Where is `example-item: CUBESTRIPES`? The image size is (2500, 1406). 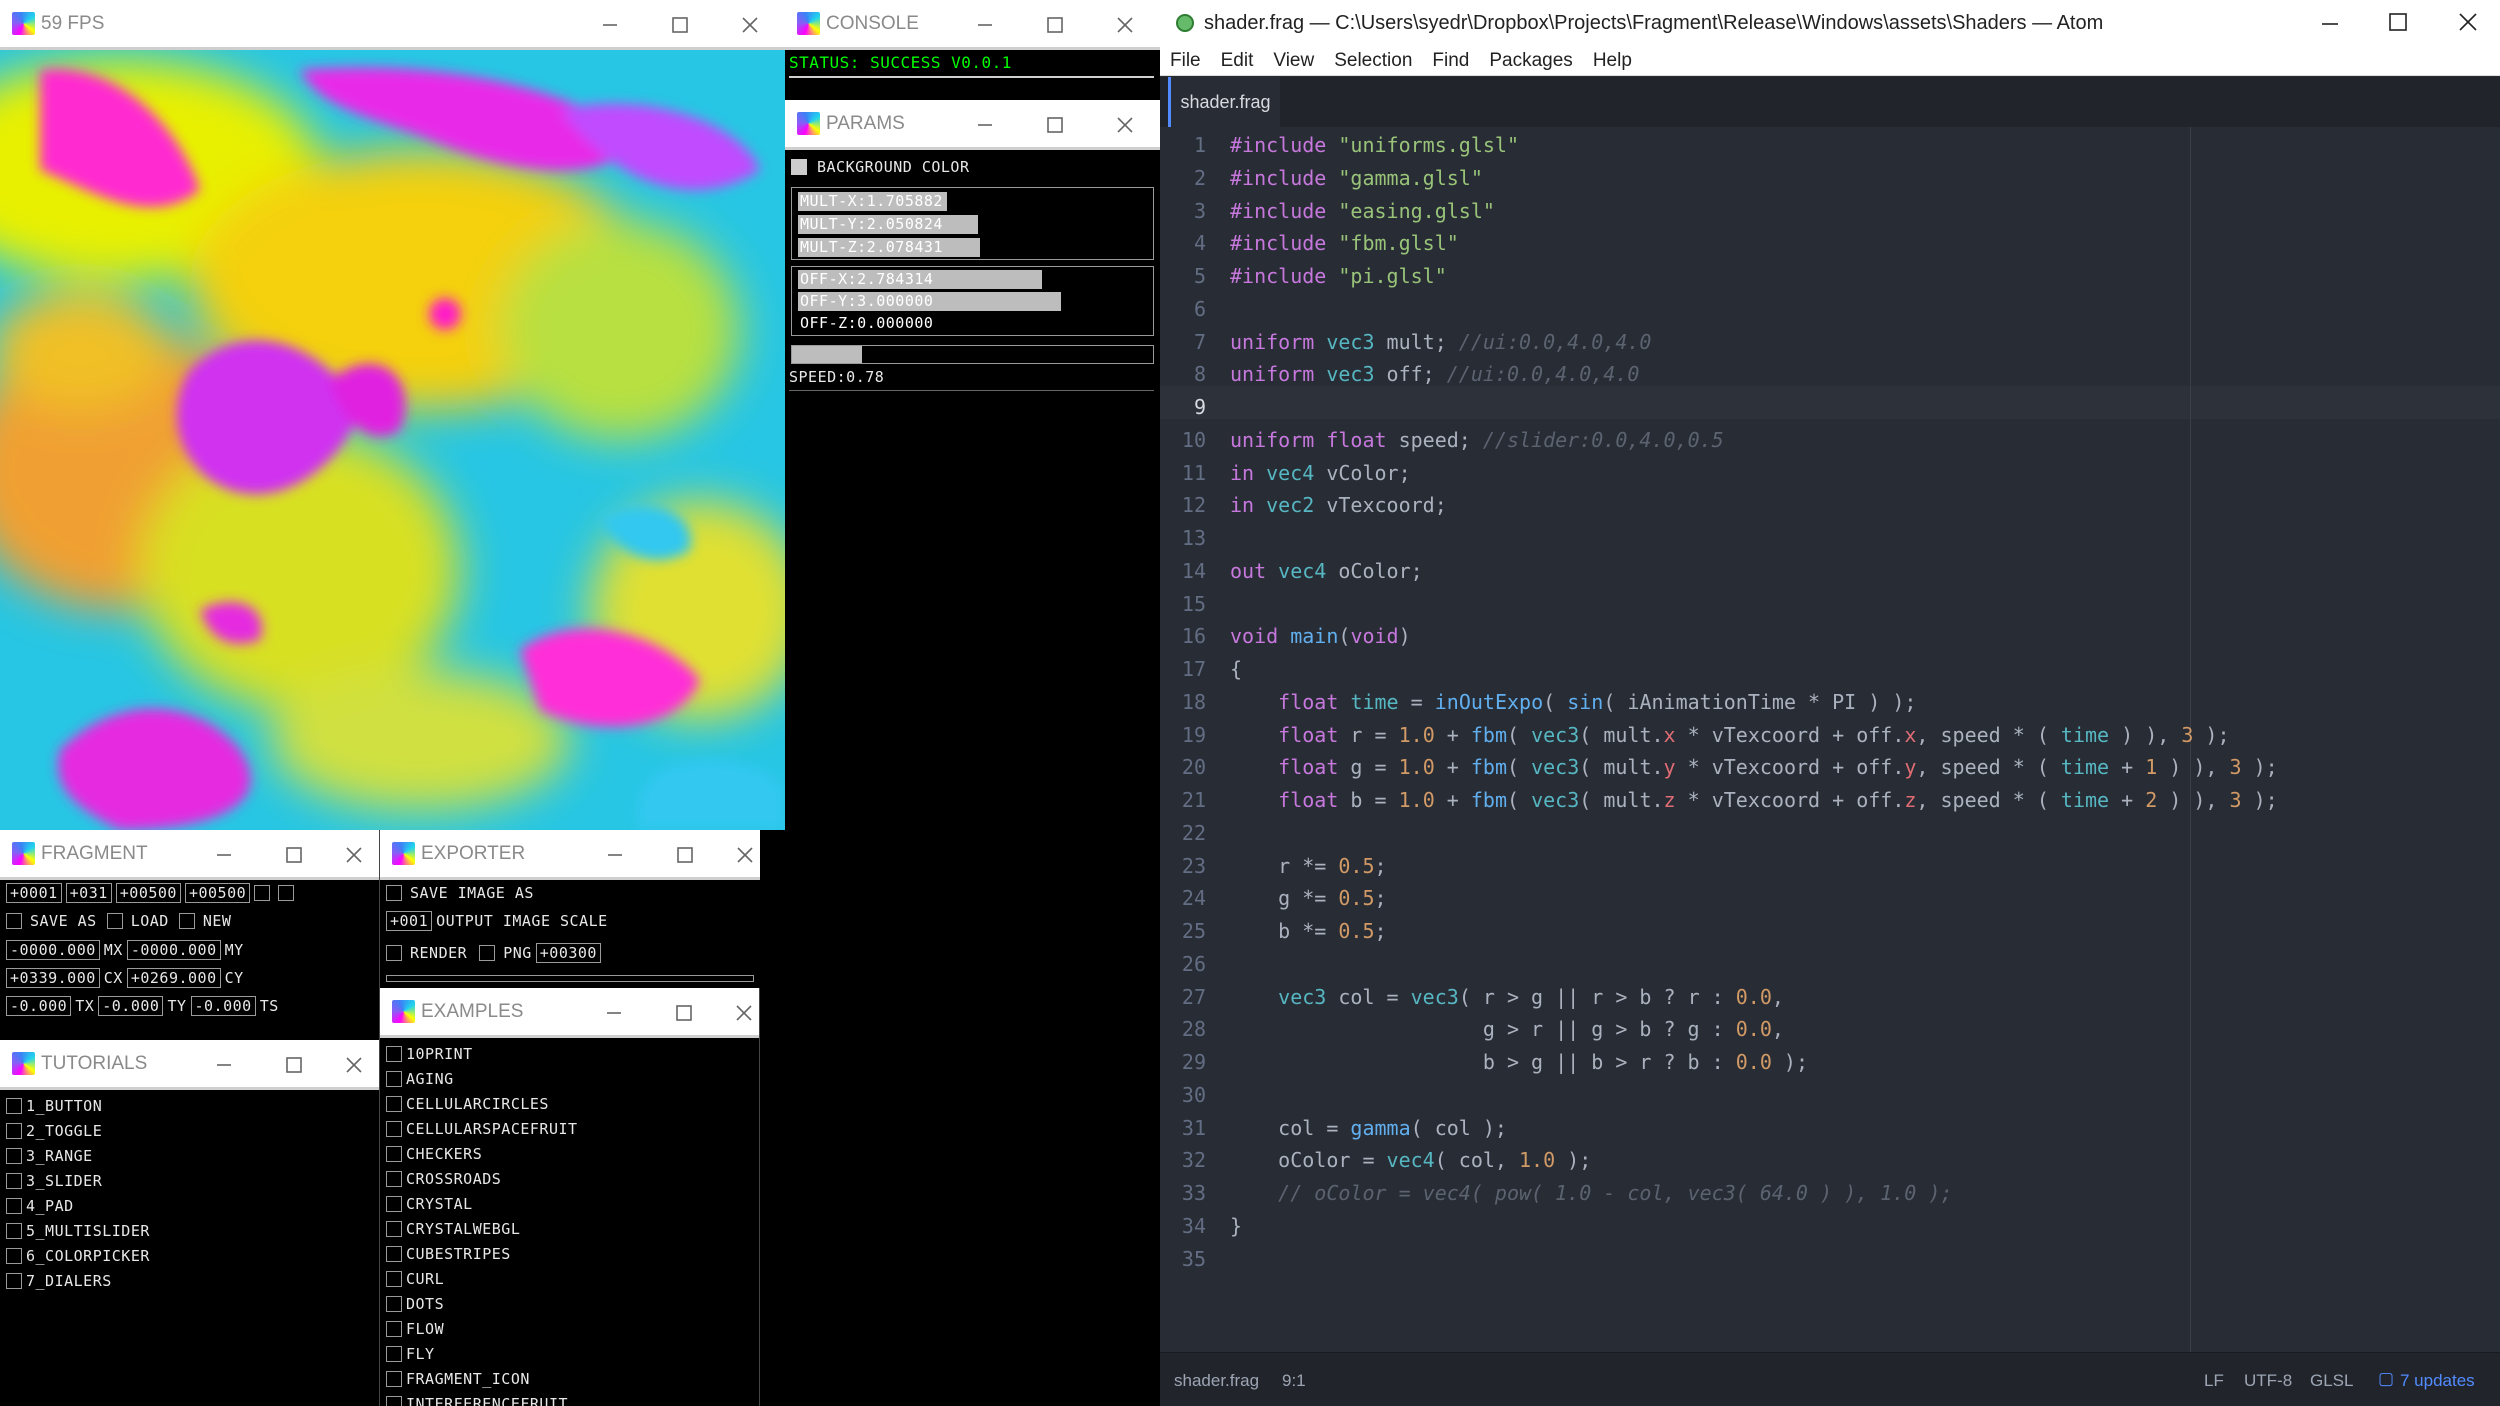
example-item: CUBESTRIPES is located at coordinates (448, 1254).